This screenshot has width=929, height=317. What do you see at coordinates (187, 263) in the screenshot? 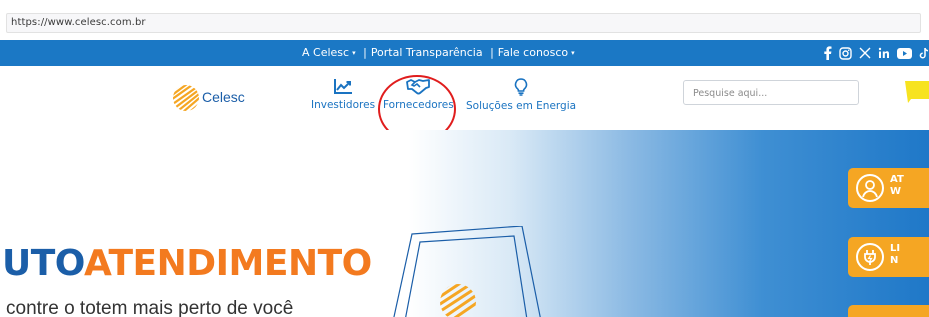
I see `hero-title: UTOATENDIMENTO` at bounding box center [187, 263].